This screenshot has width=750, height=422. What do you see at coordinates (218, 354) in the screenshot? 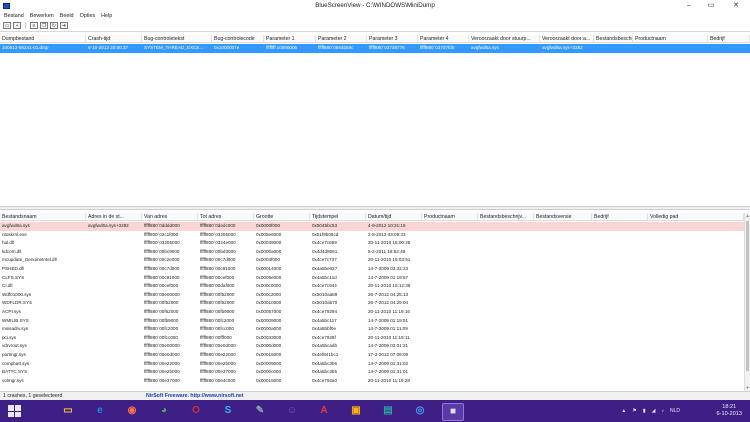
I see `driver-cell: fffff880`00e22000` at bounding box center [218, 354].